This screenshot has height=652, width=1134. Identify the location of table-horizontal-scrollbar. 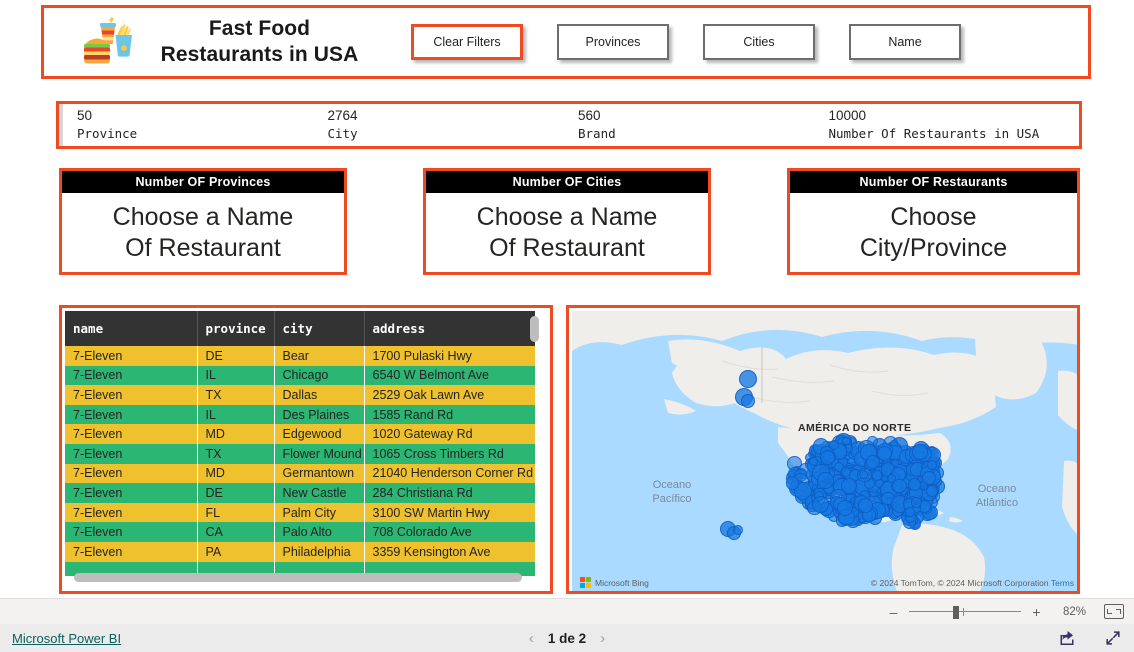
(298, 577).